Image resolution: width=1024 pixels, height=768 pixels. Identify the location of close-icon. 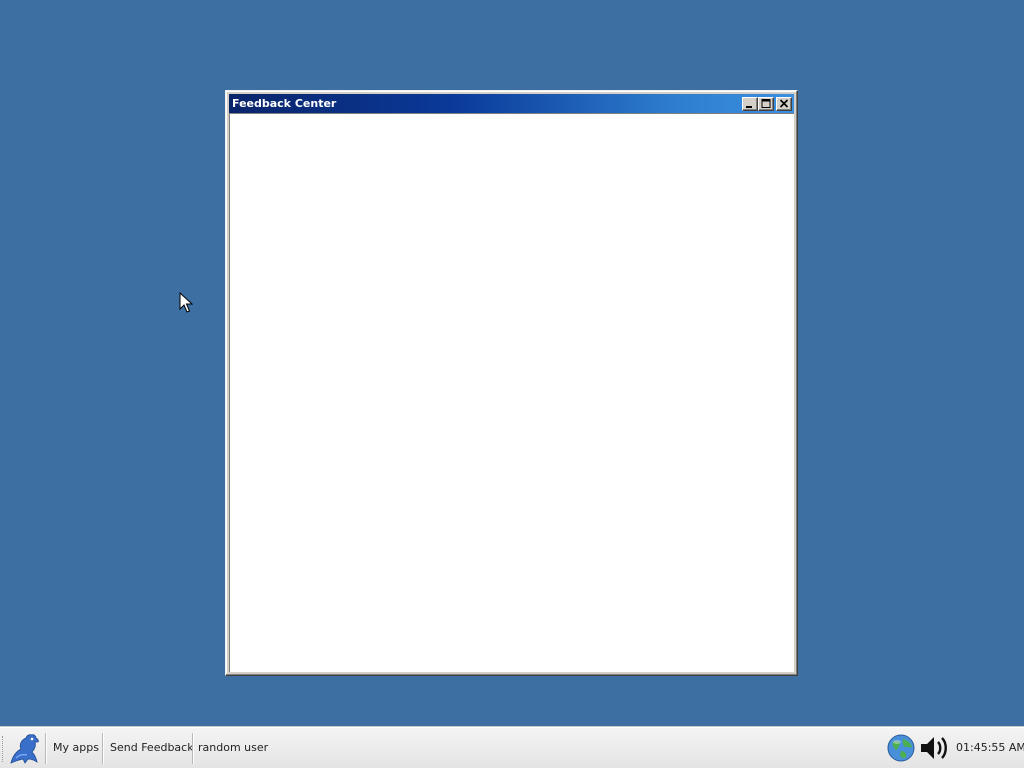
(784, 103).